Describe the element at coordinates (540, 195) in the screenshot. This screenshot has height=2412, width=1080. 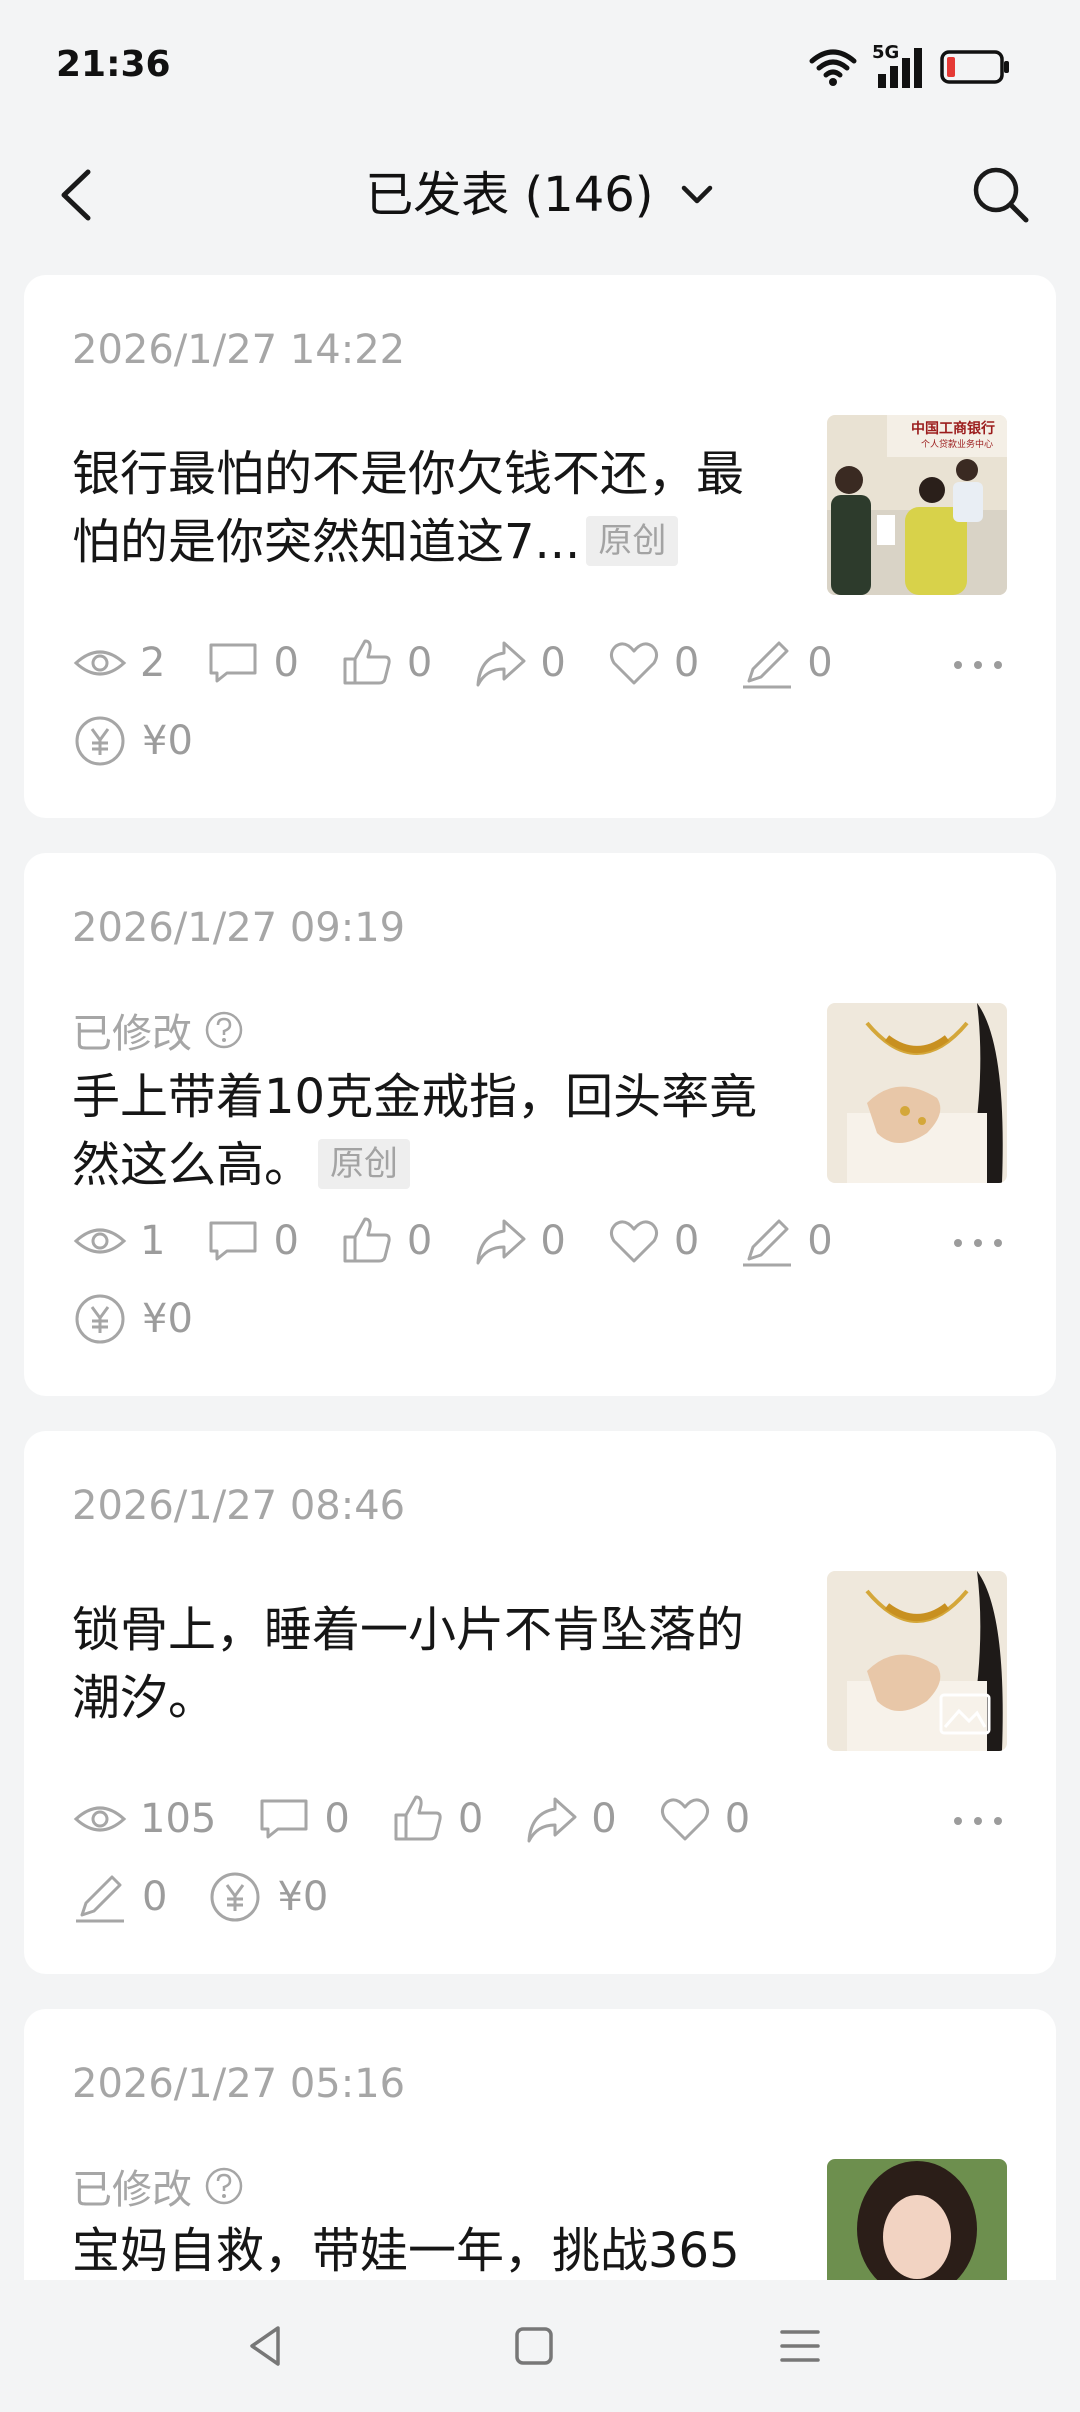
I see `page-title-dropdown: 已发表 (146)` at that location.